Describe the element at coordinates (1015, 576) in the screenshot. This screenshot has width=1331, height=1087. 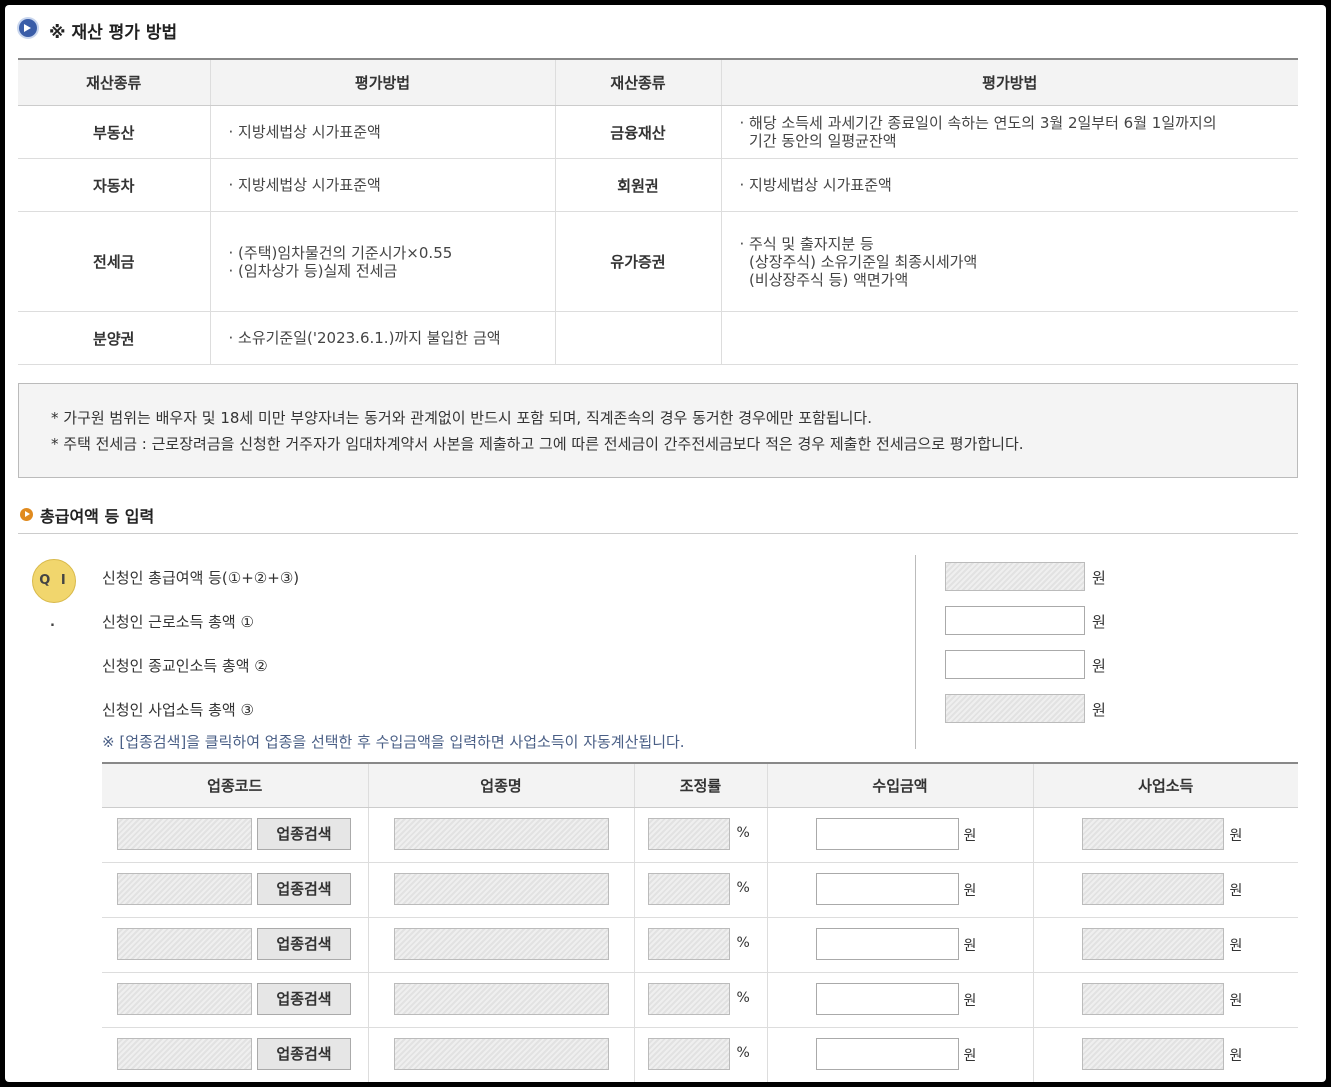
I see `total-pay-input` at that location.